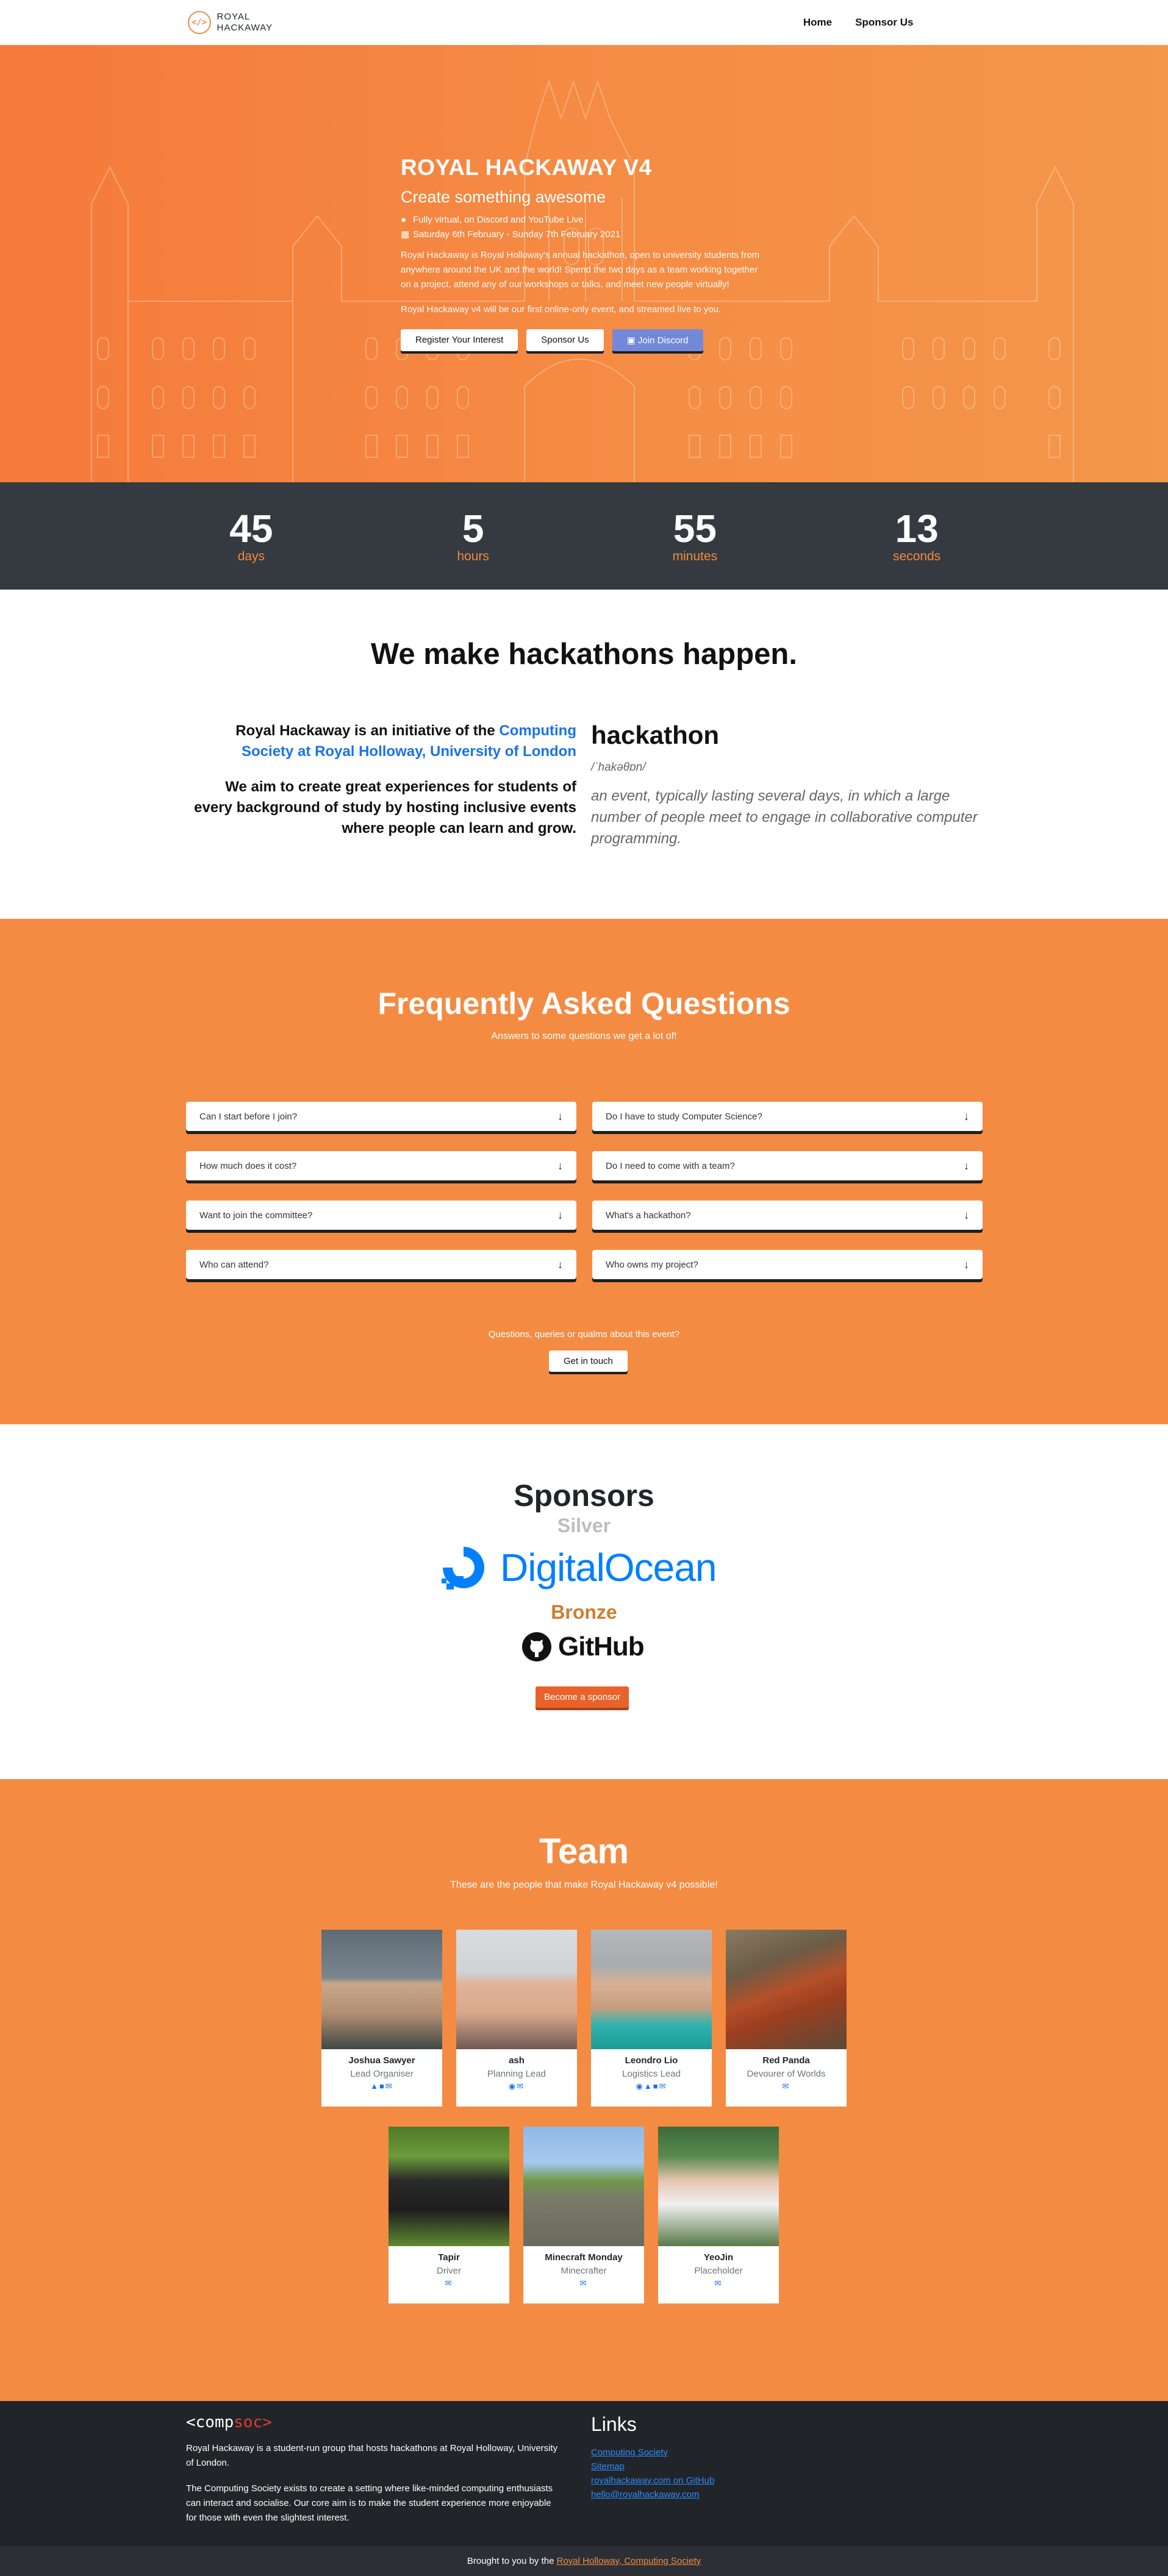 Image resolution: width=1168 pixels, height=2576 pixels. What do you see at coordinates (459, 340) in the screenshot?
I see `register-interest-button: Register Your Interest` at bounding box center [459, 340].